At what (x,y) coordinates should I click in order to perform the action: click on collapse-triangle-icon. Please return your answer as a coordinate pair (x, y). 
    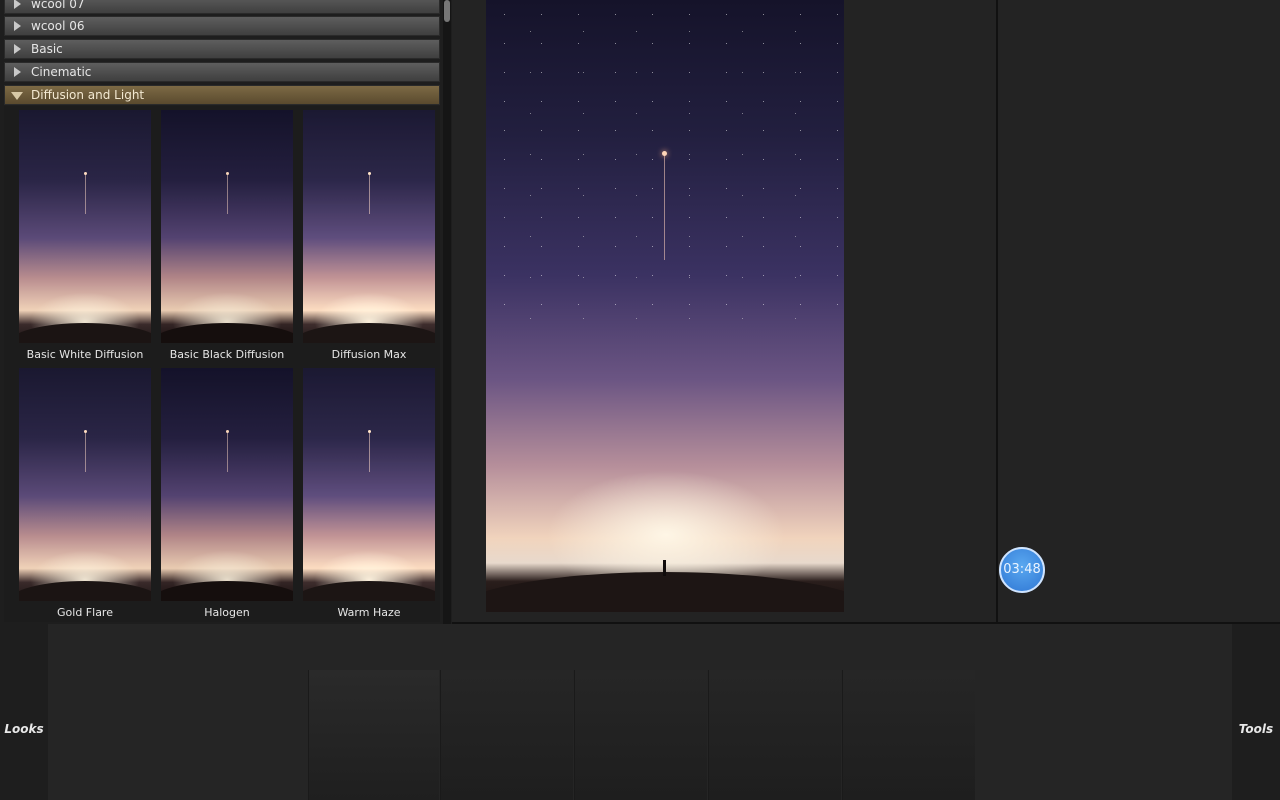
    Looking at the image, I should click on (17, 96).